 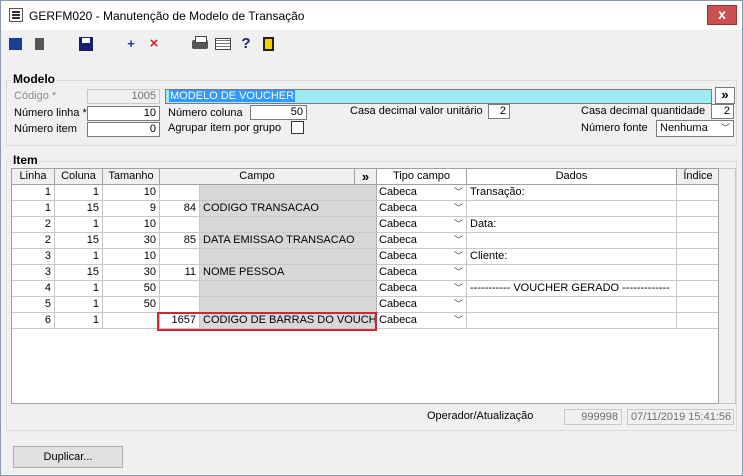 I want to click on delete-button: ×, so click(x=154, y=44).